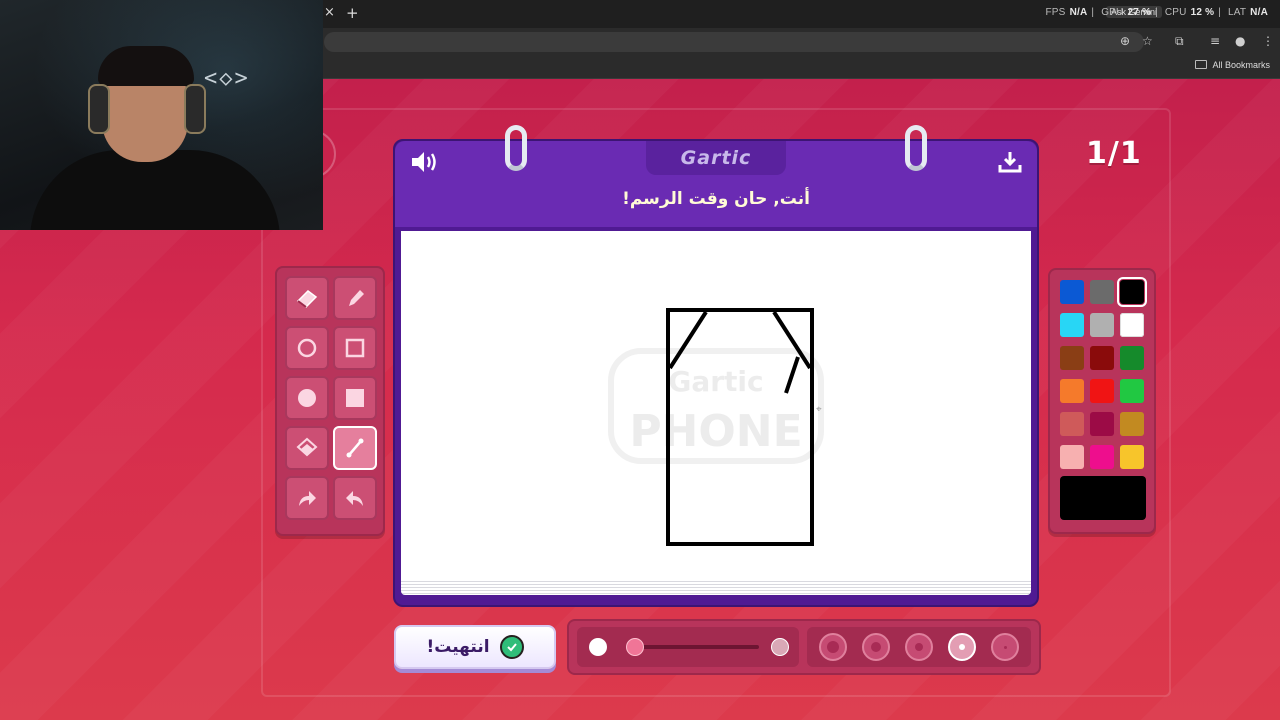  I want to click on done-label: انتهيت!, so click(458, 647).